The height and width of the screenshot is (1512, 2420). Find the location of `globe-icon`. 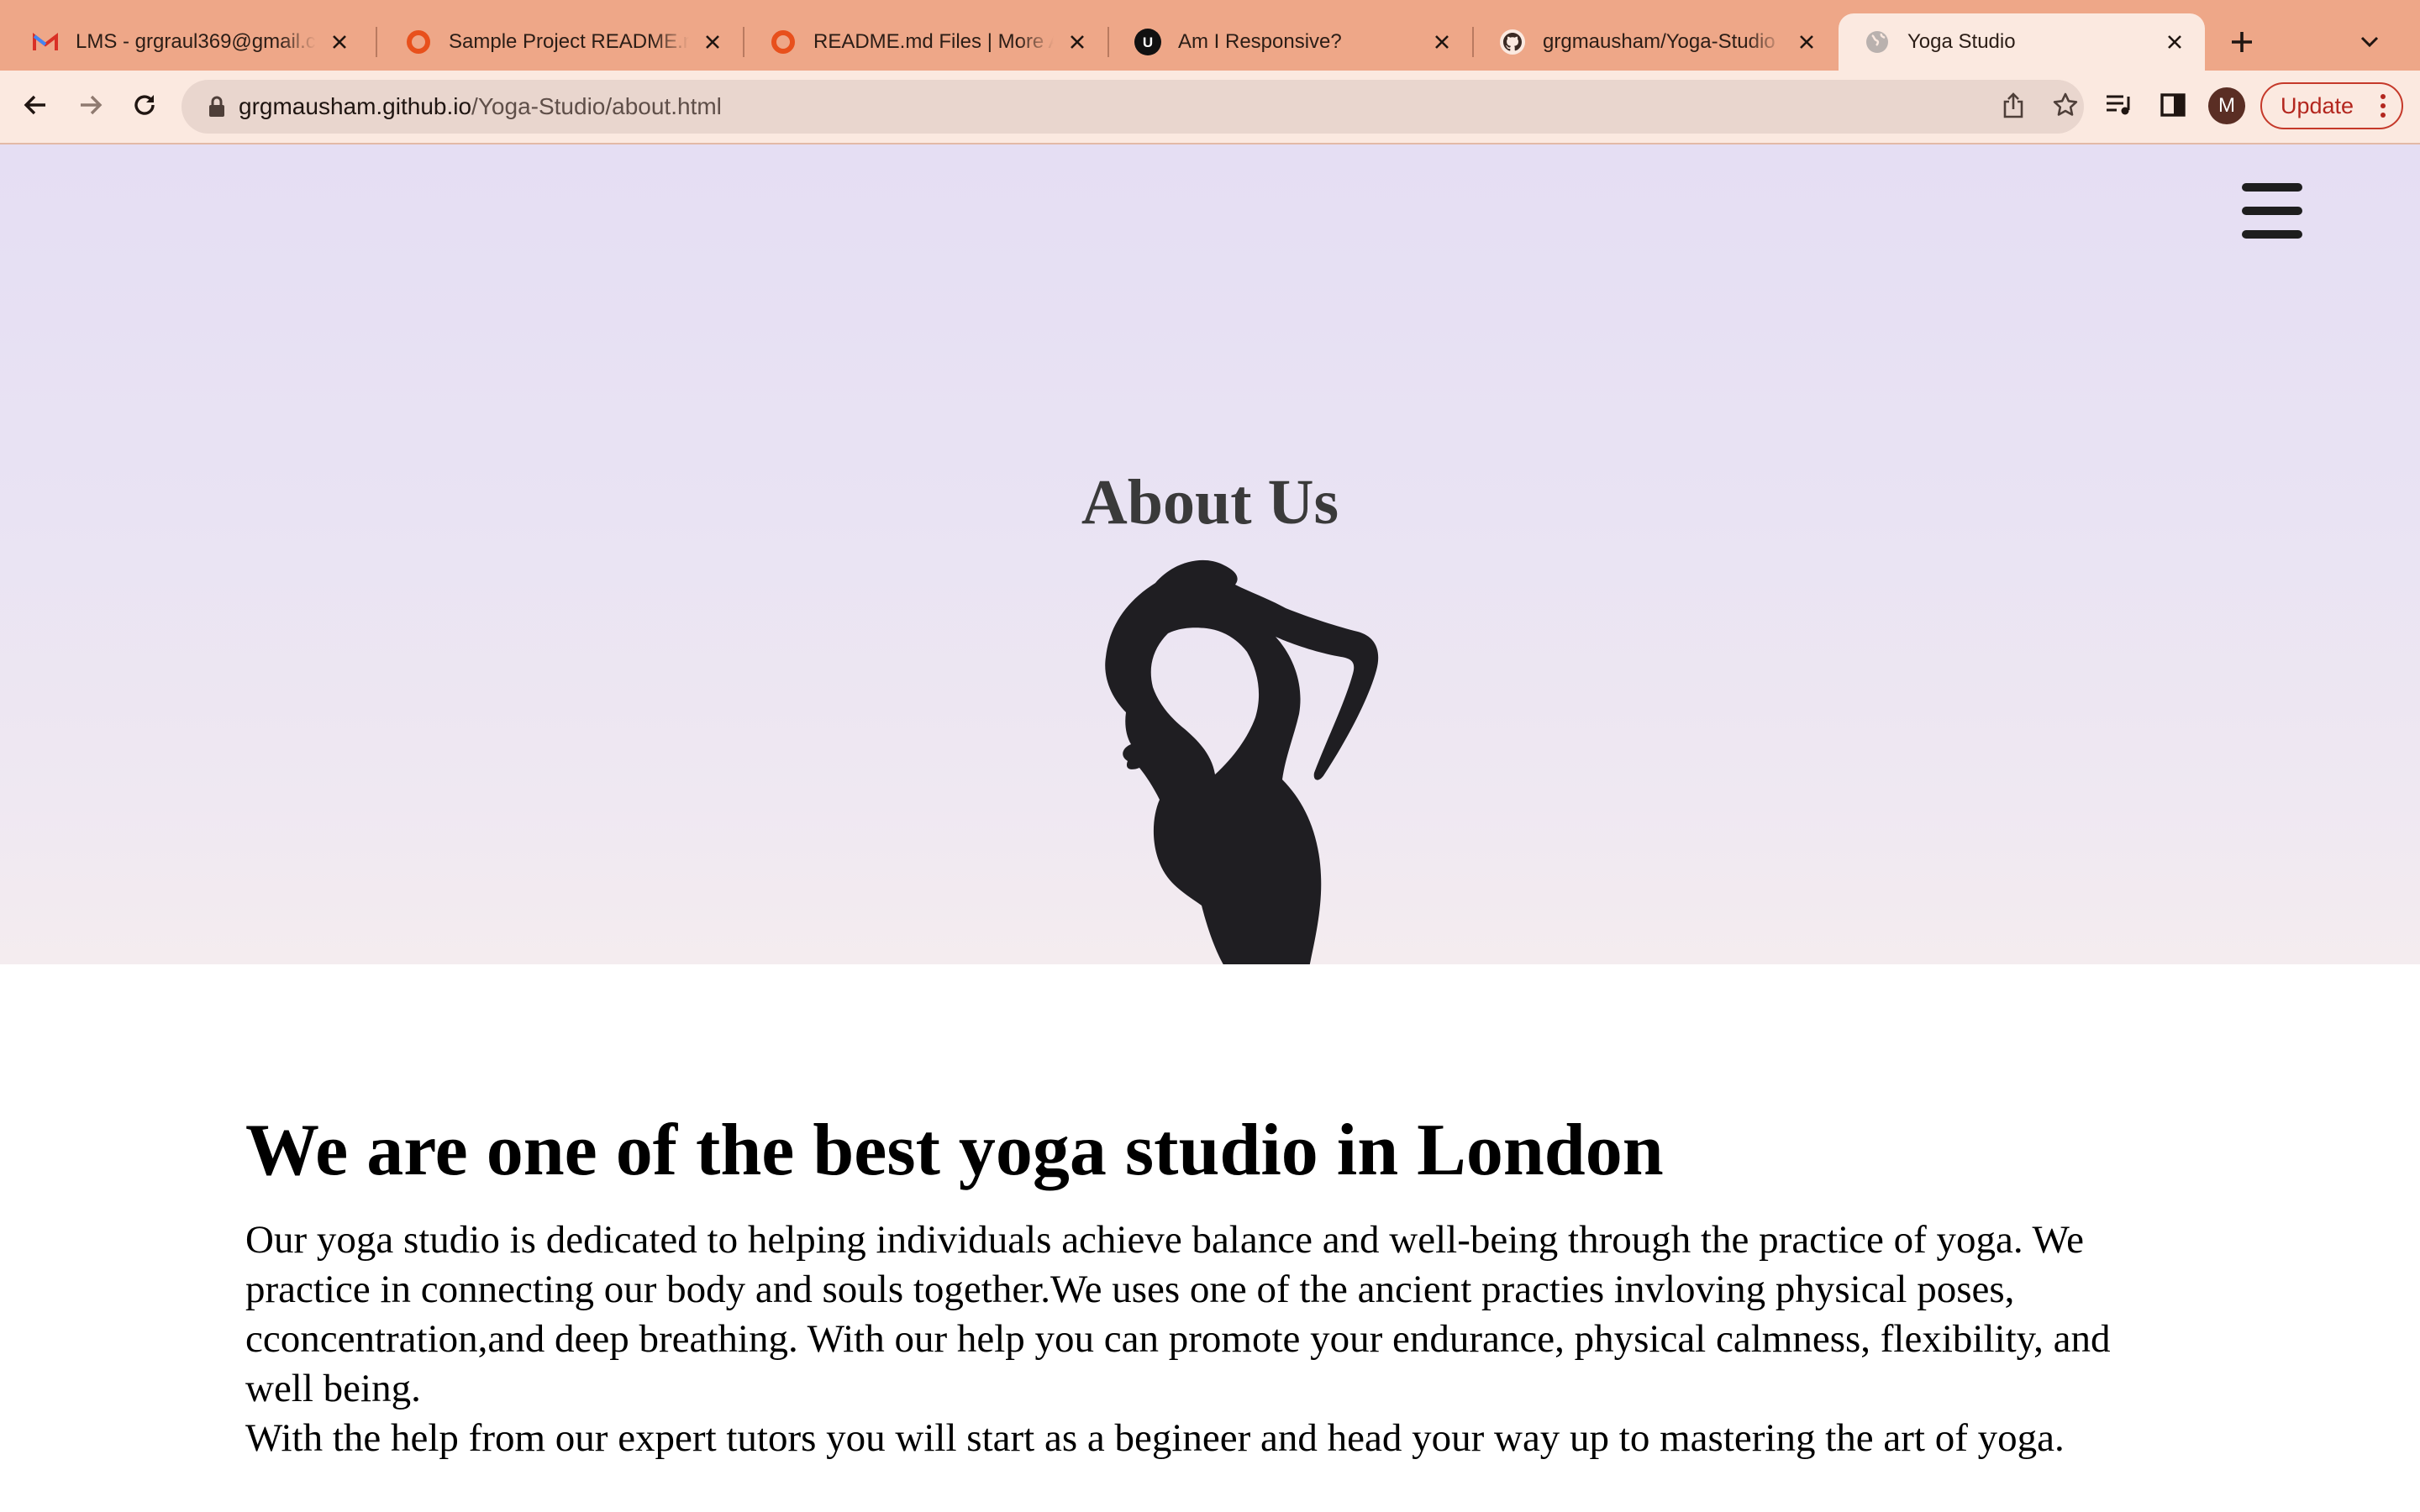

globe-icon is located at coordinates (1877, 42).